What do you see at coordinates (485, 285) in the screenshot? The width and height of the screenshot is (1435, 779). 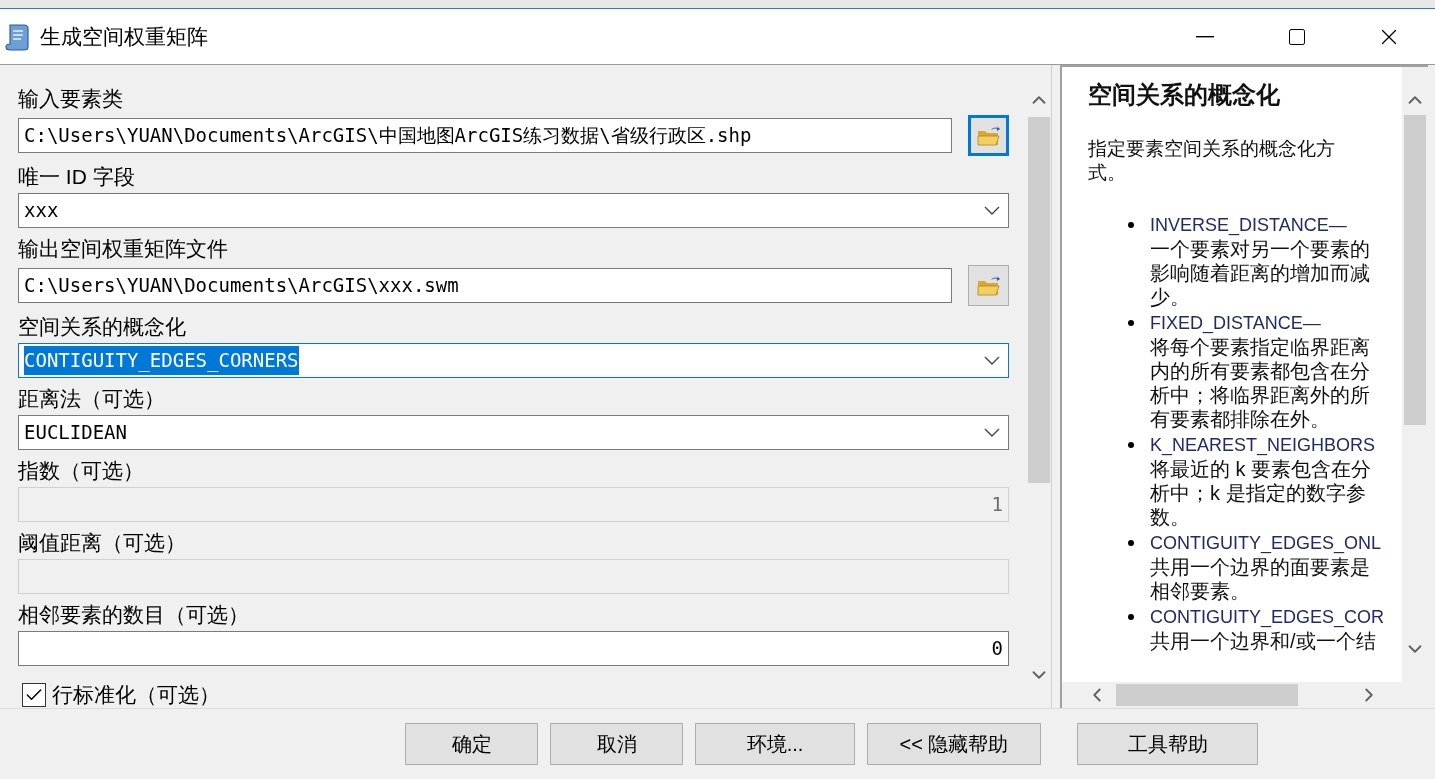 I see `path-field: C:\Users\YUAN\Documents\ArcGIS\xxx.swm` at bounding box center [485, 285].